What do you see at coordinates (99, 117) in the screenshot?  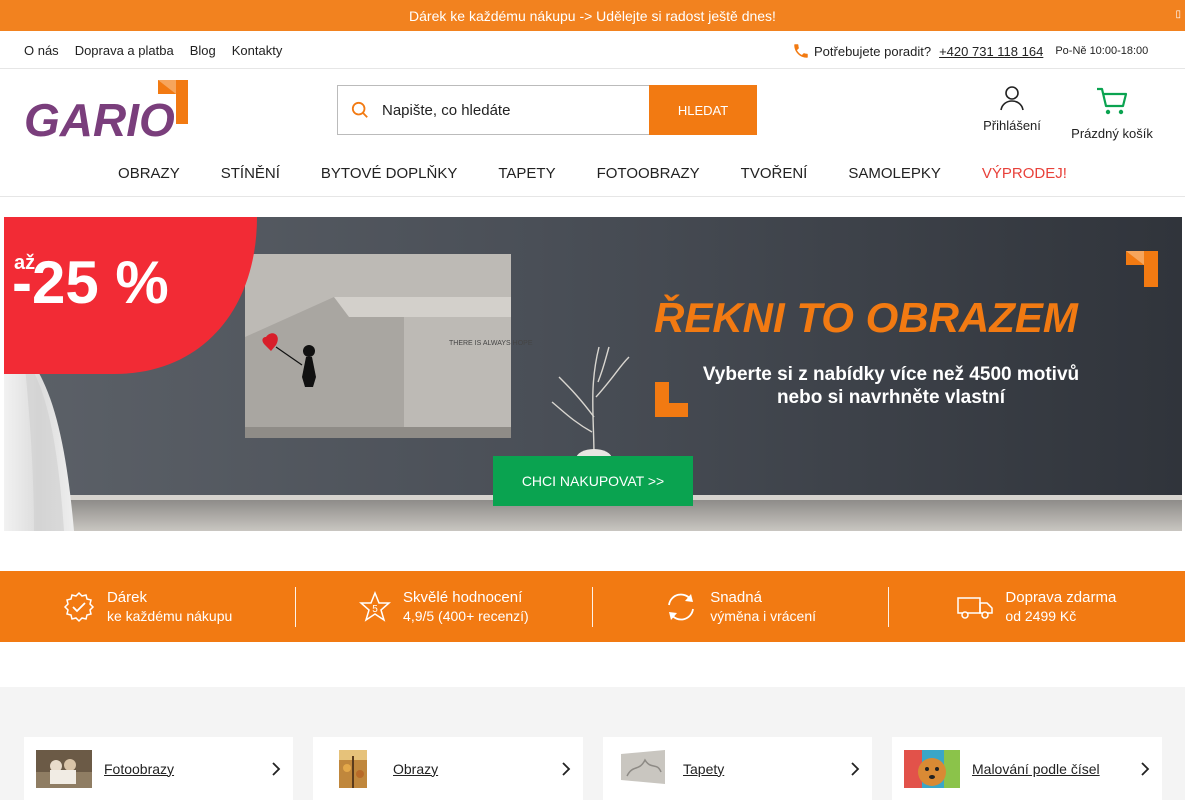 I see `logo-text: GARIO` at bounding box center [99, 117].